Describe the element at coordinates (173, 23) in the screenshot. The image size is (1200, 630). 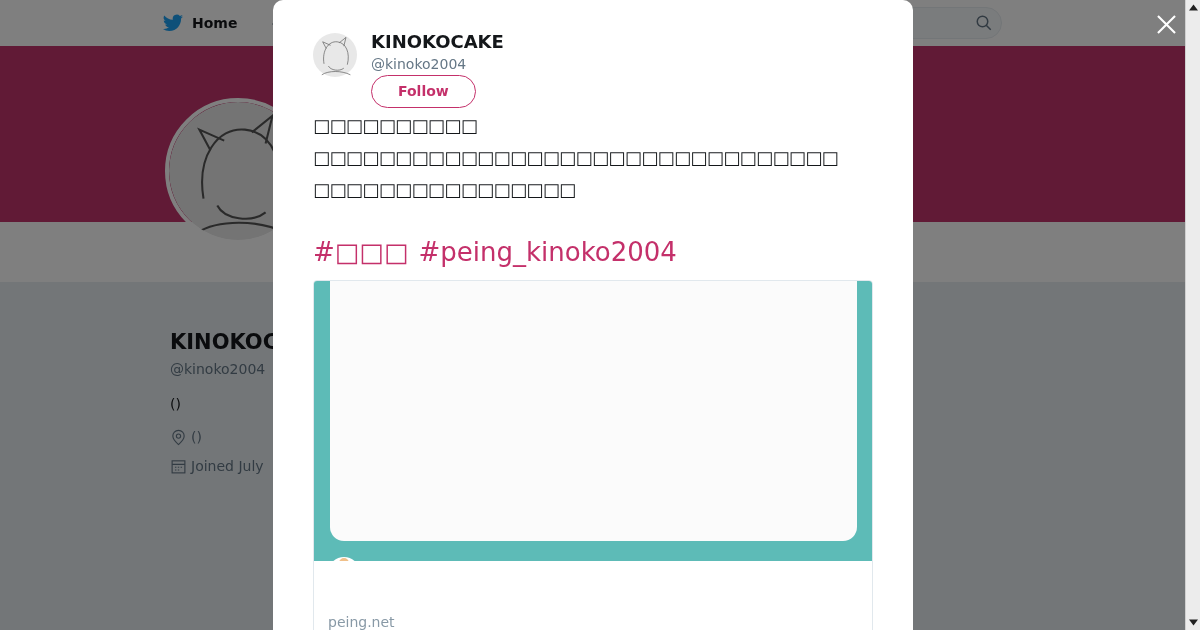
I see `bird-icon` at that location.